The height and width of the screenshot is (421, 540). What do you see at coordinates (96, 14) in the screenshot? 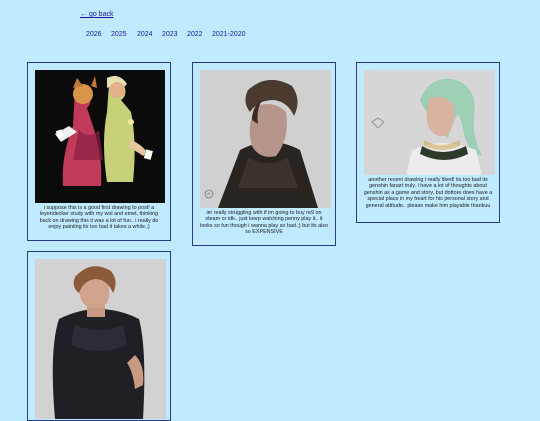
I see `go-back-link: ← go back` at bounding box center [96, 14].